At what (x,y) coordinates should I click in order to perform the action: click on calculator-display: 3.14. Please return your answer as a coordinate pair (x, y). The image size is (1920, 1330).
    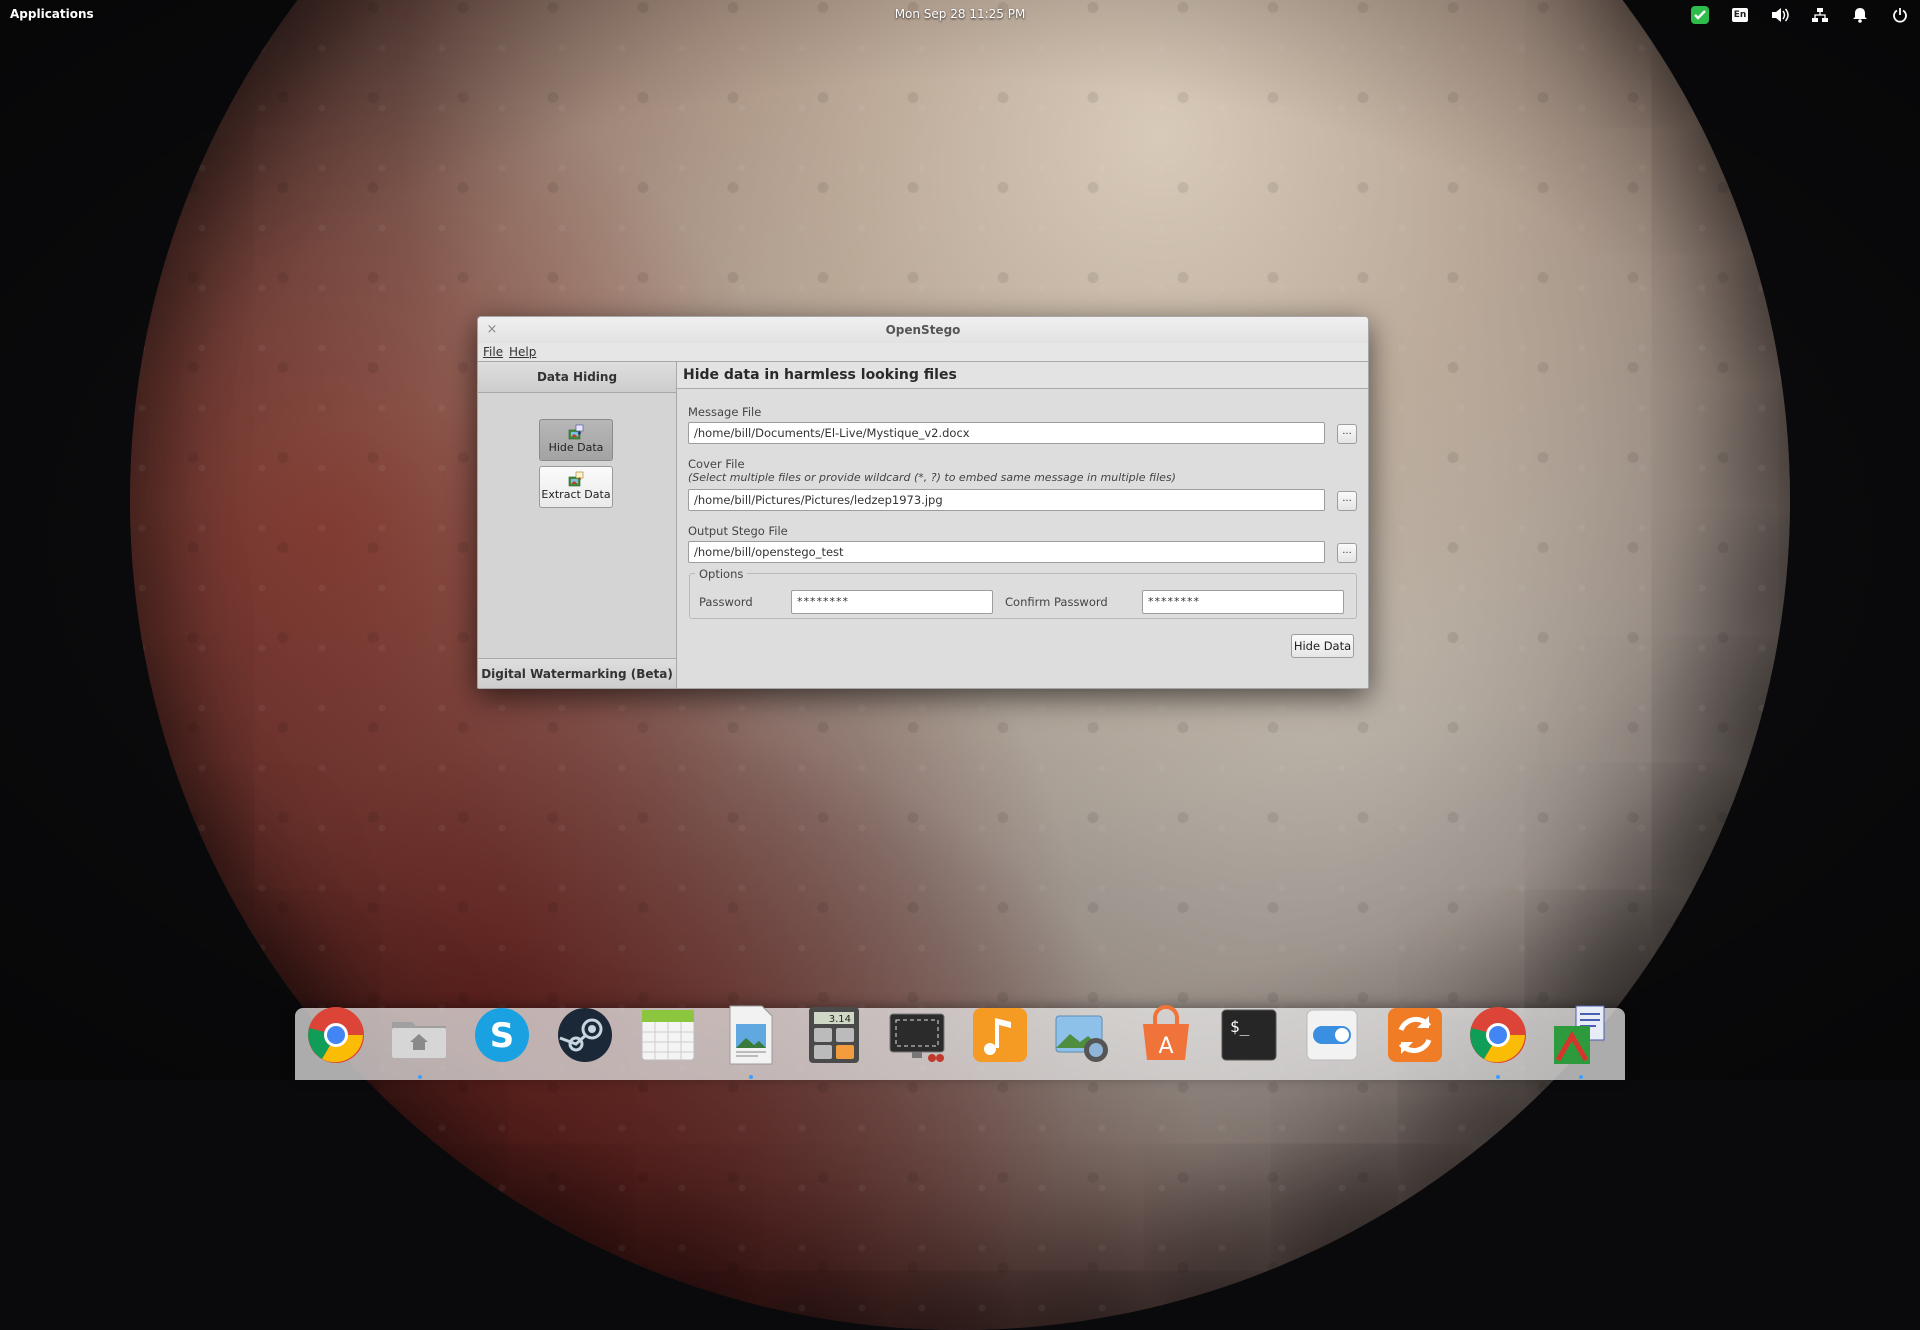
    Looking at the image, I should click on (840, 1019).